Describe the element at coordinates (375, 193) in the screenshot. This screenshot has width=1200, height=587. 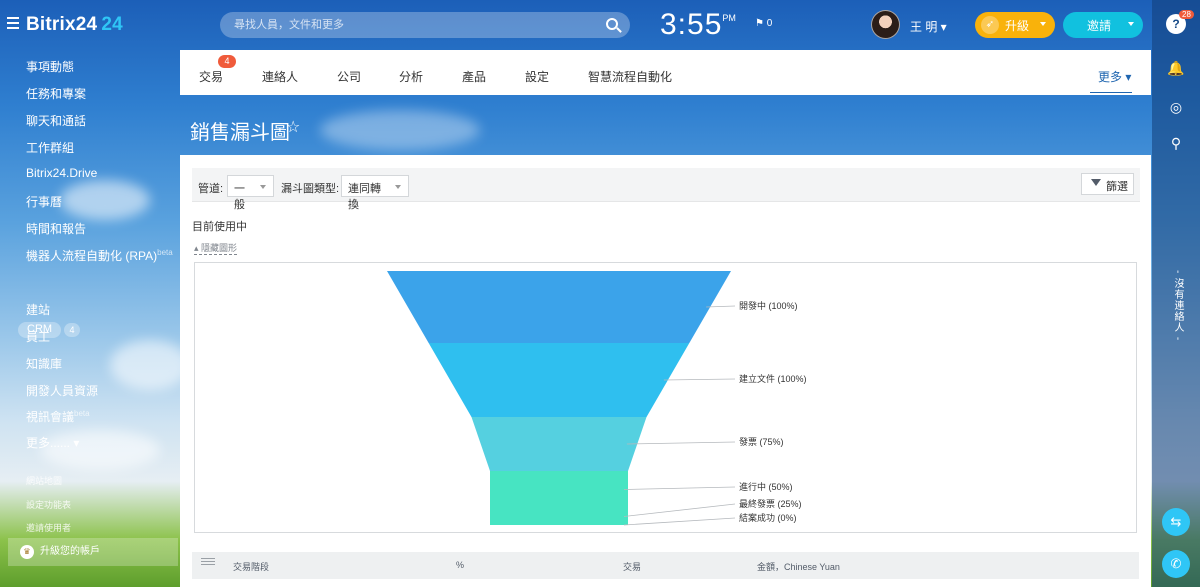
I see `funnel-type-select: 連同轉換` at that location.